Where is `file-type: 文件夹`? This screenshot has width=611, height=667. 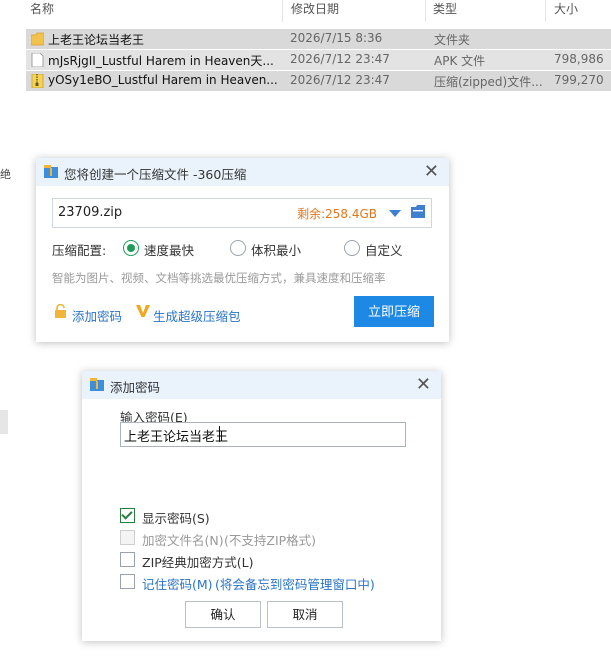 file-type: 文件夹 is located at coordinates (452, 40).